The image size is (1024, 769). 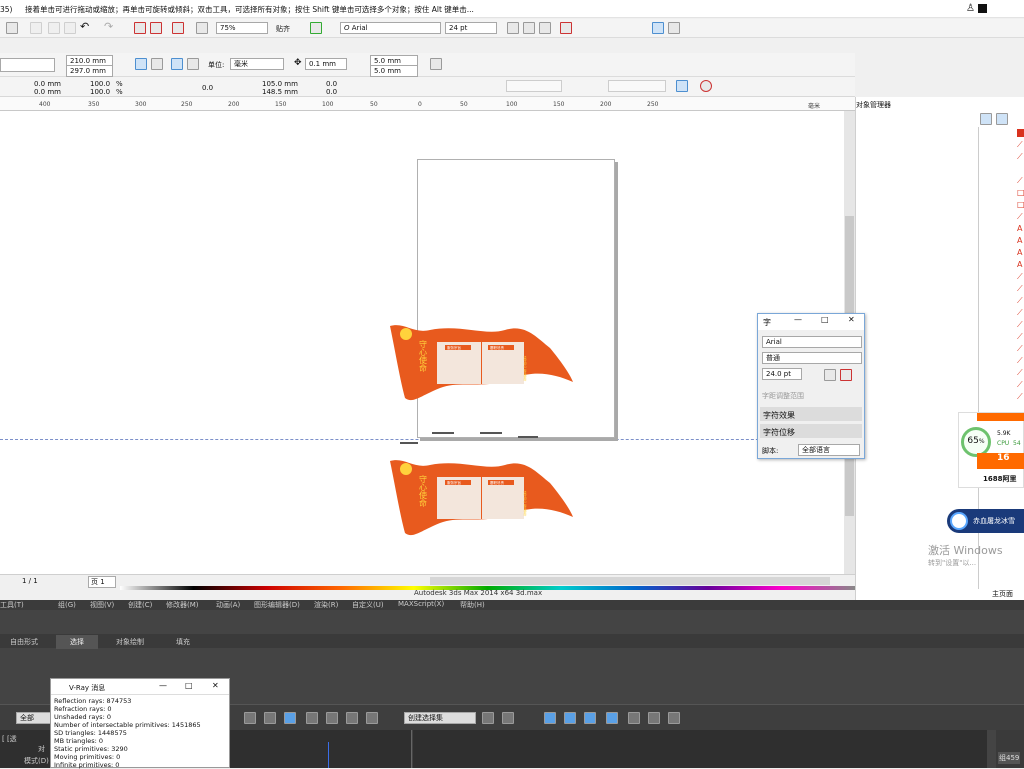 I want to click on move-icon, so click(x=270, y=718).